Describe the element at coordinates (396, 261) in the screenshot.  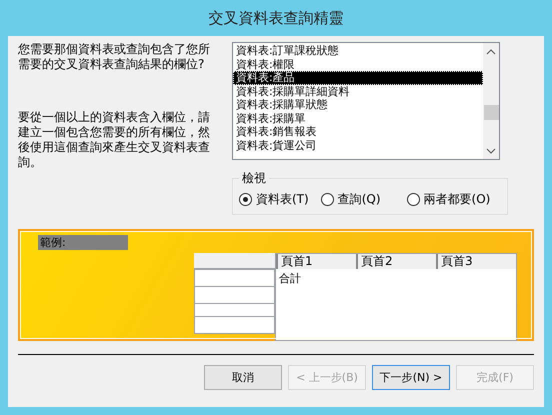
I see `column-header: 頁首2` at that location.